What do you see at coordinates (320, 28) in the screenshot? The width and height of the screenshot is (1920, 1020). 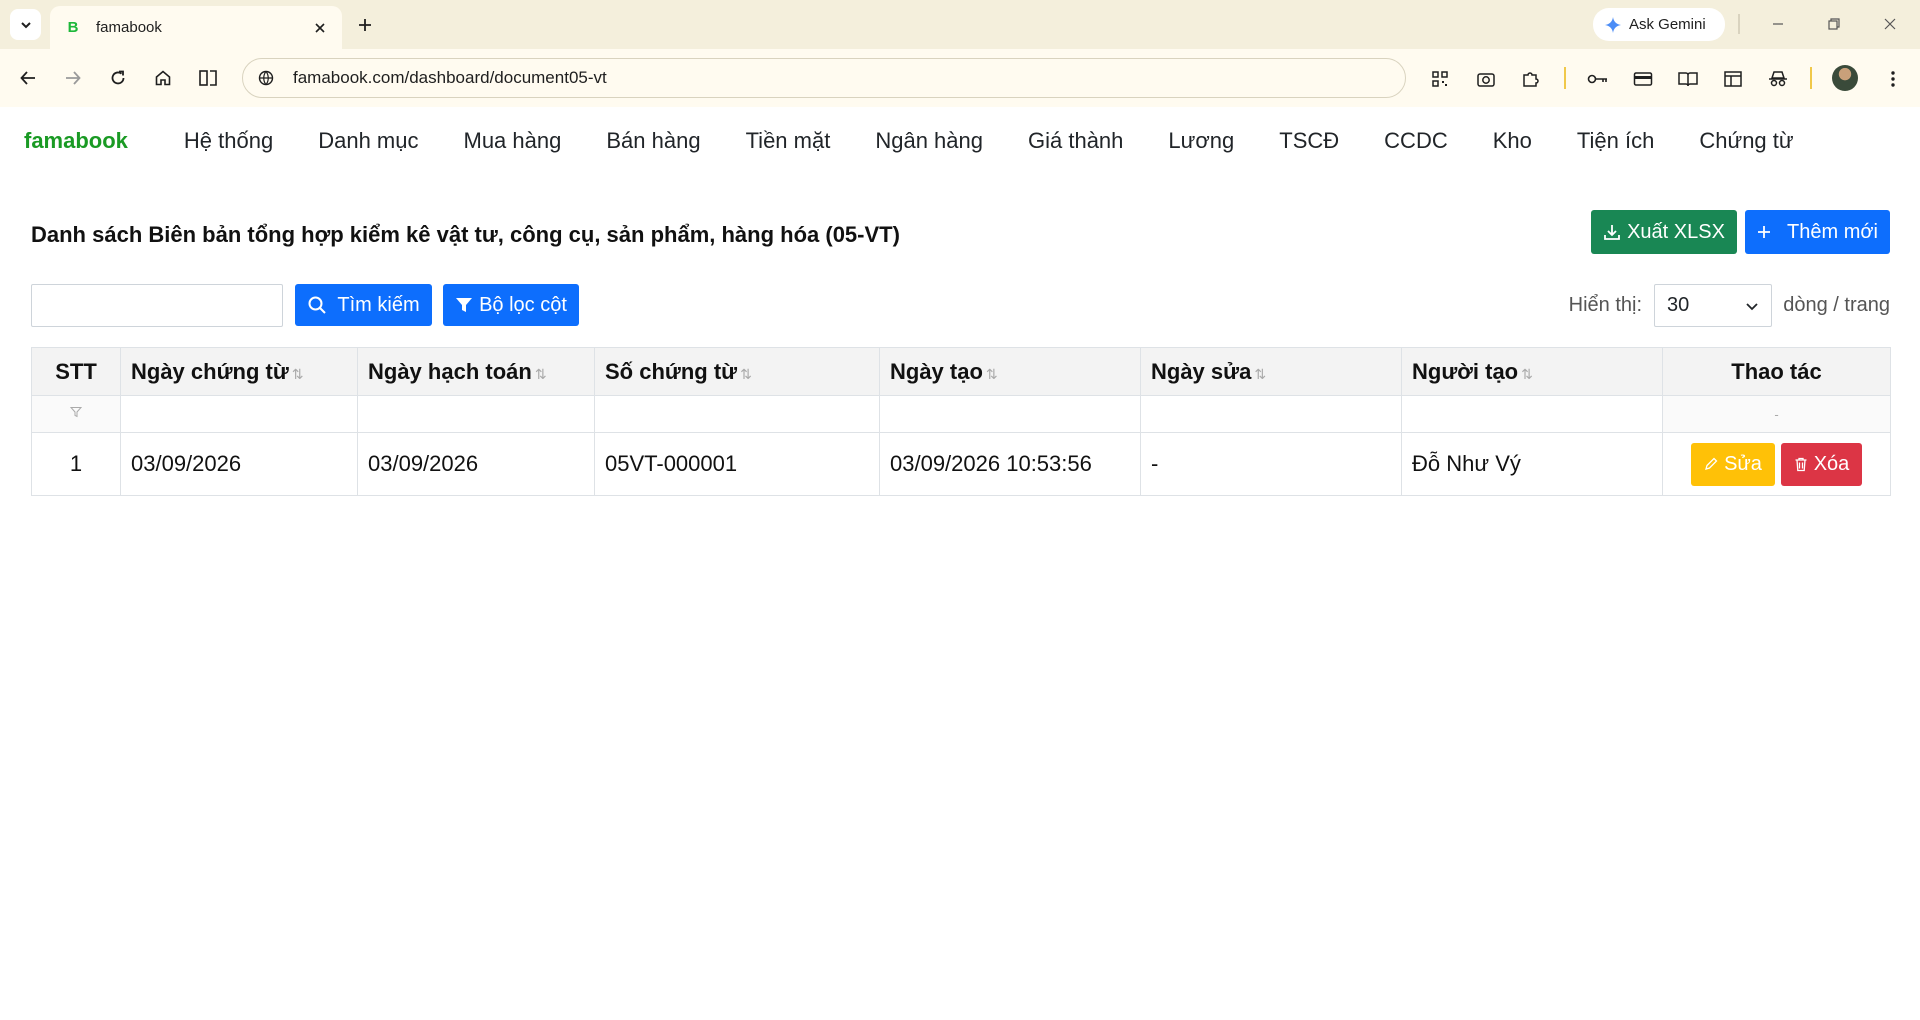 I see `tab-close-icon` at bounding box center [320, 28].